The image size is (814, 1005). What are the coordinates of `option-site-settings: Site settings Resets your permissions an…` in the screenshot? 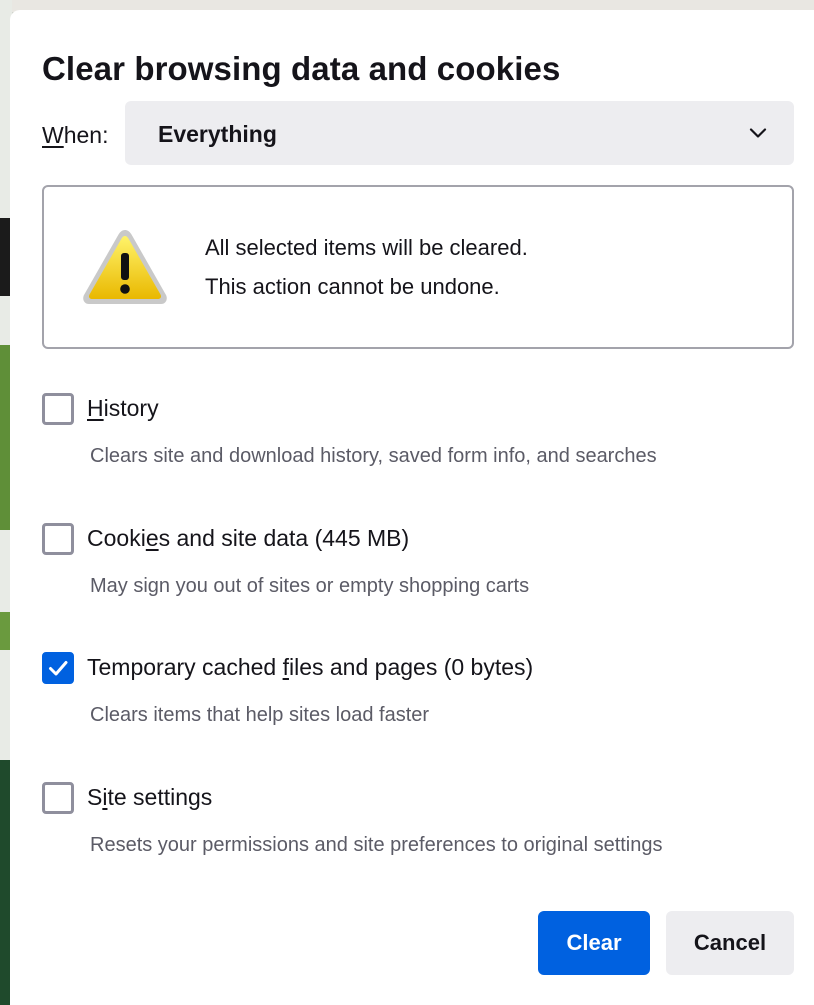 It's located at (422, 829).